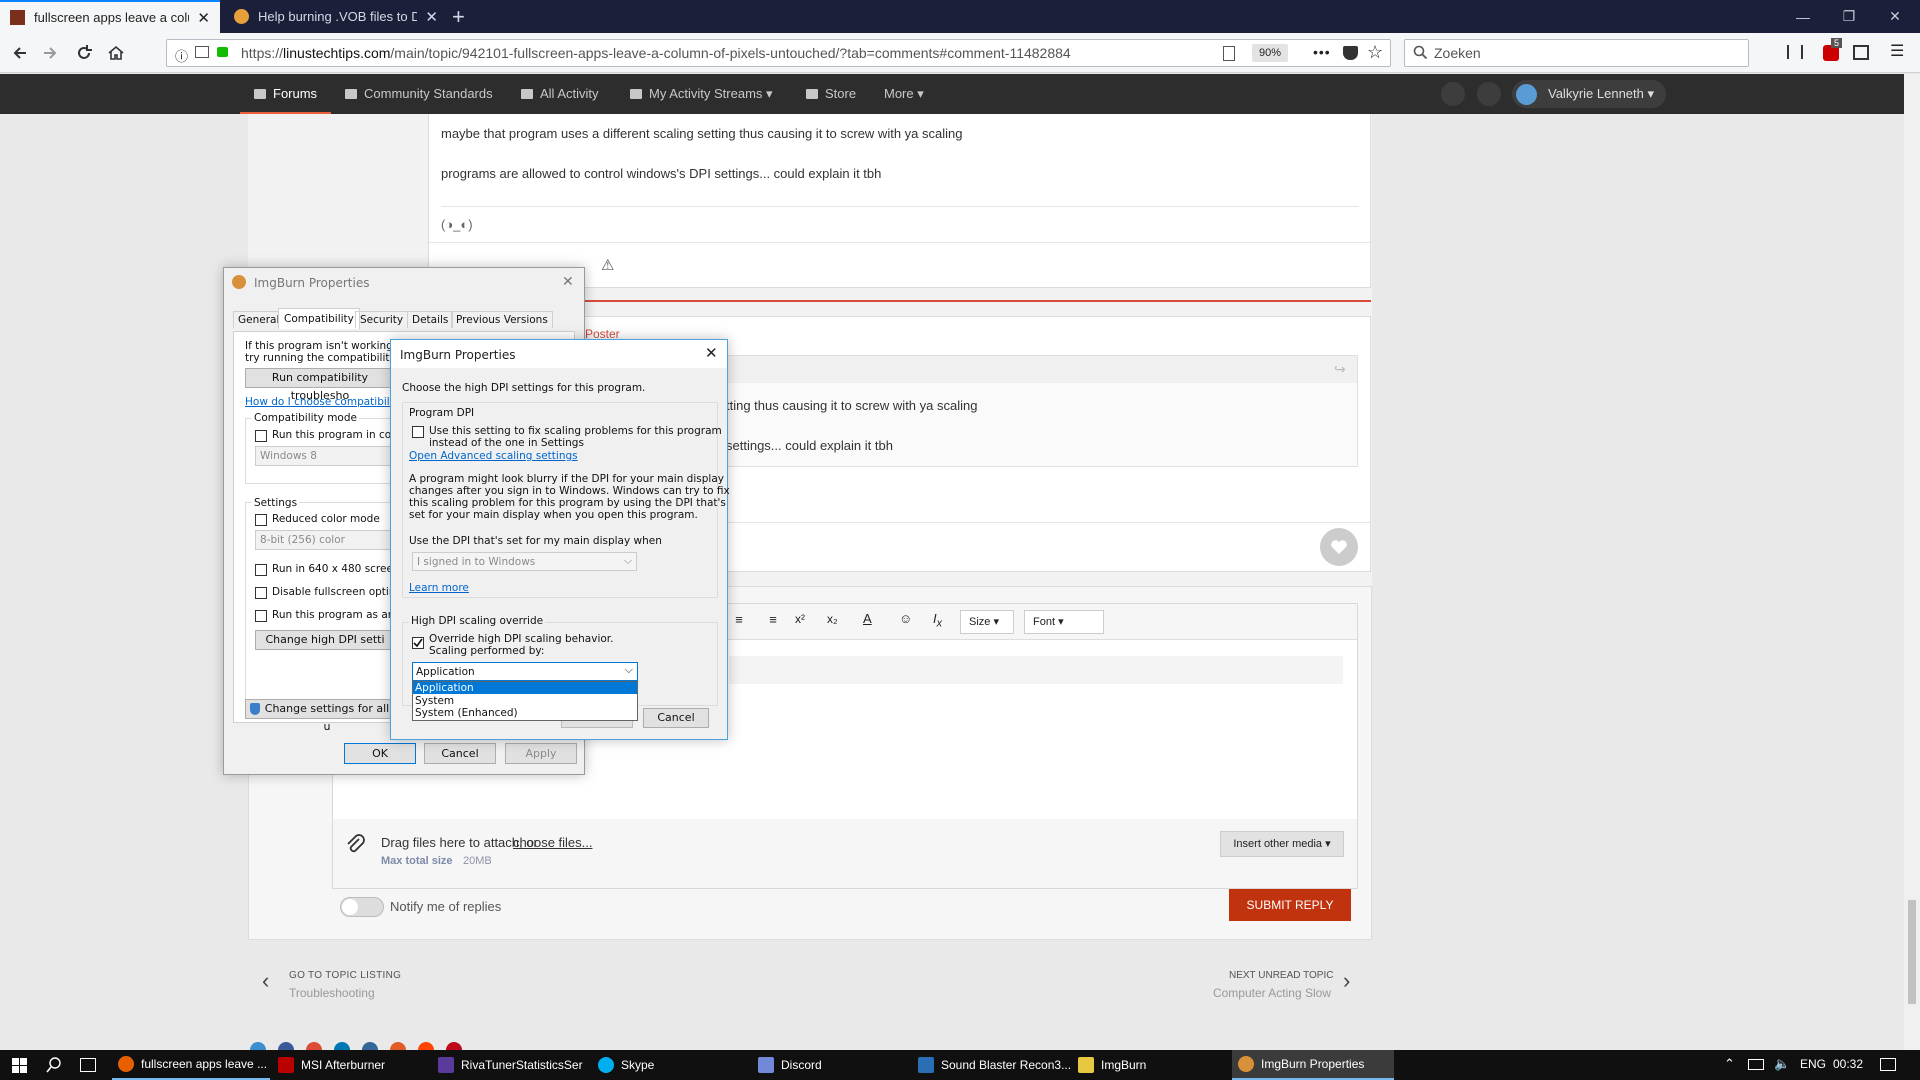 The width and height of the screenshot is (1920, 1080). What do you see at coordinates (1375, 52) in the screenshot?
I see `bookmark-star-icon: ☆` at bounding box center [1375, 52].